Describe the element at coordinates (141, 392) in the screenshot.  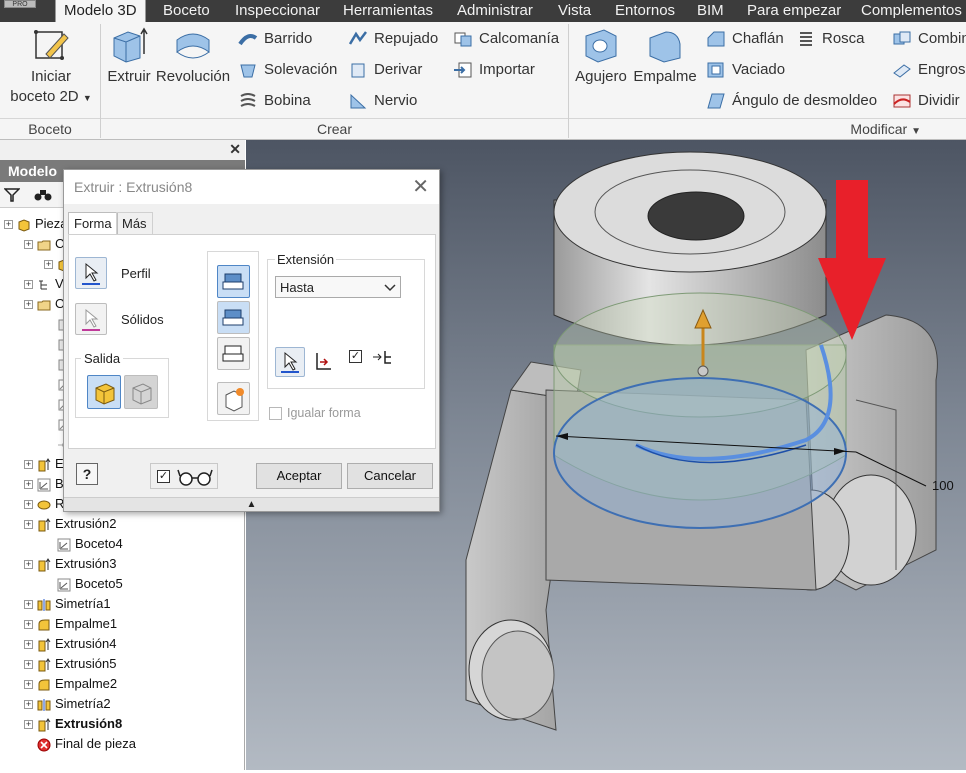
I see `output-surface-button` at that location.